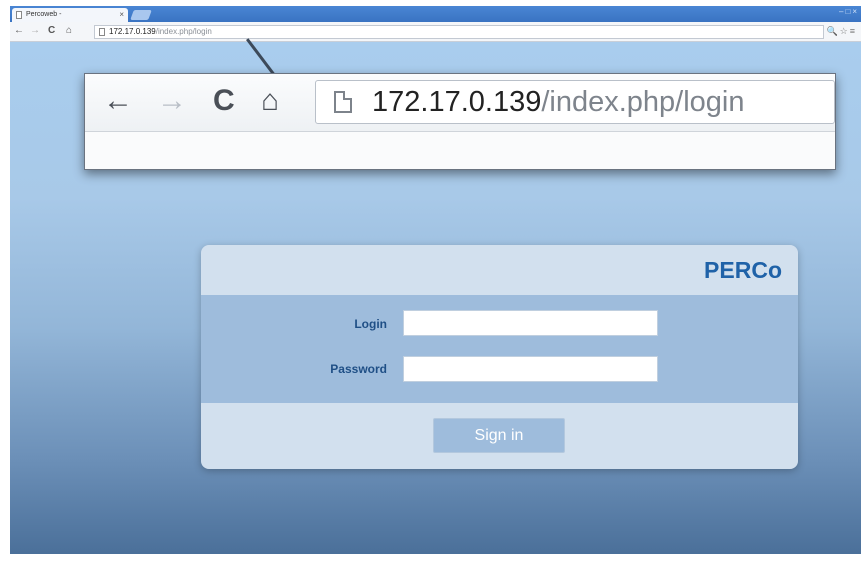 This screenshot has width=861, height=562. Describe the element at coordinates (121, 14) in the screenshot. I see `close-tab-icon: ×` at that location.